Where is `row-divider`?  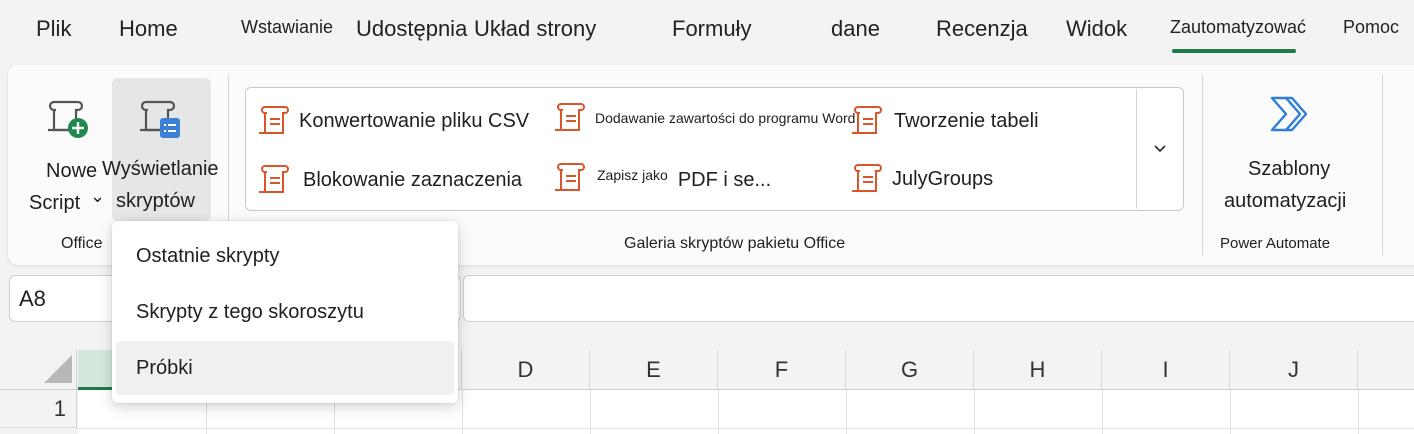
row-divider is located at coordinates (746, 428).